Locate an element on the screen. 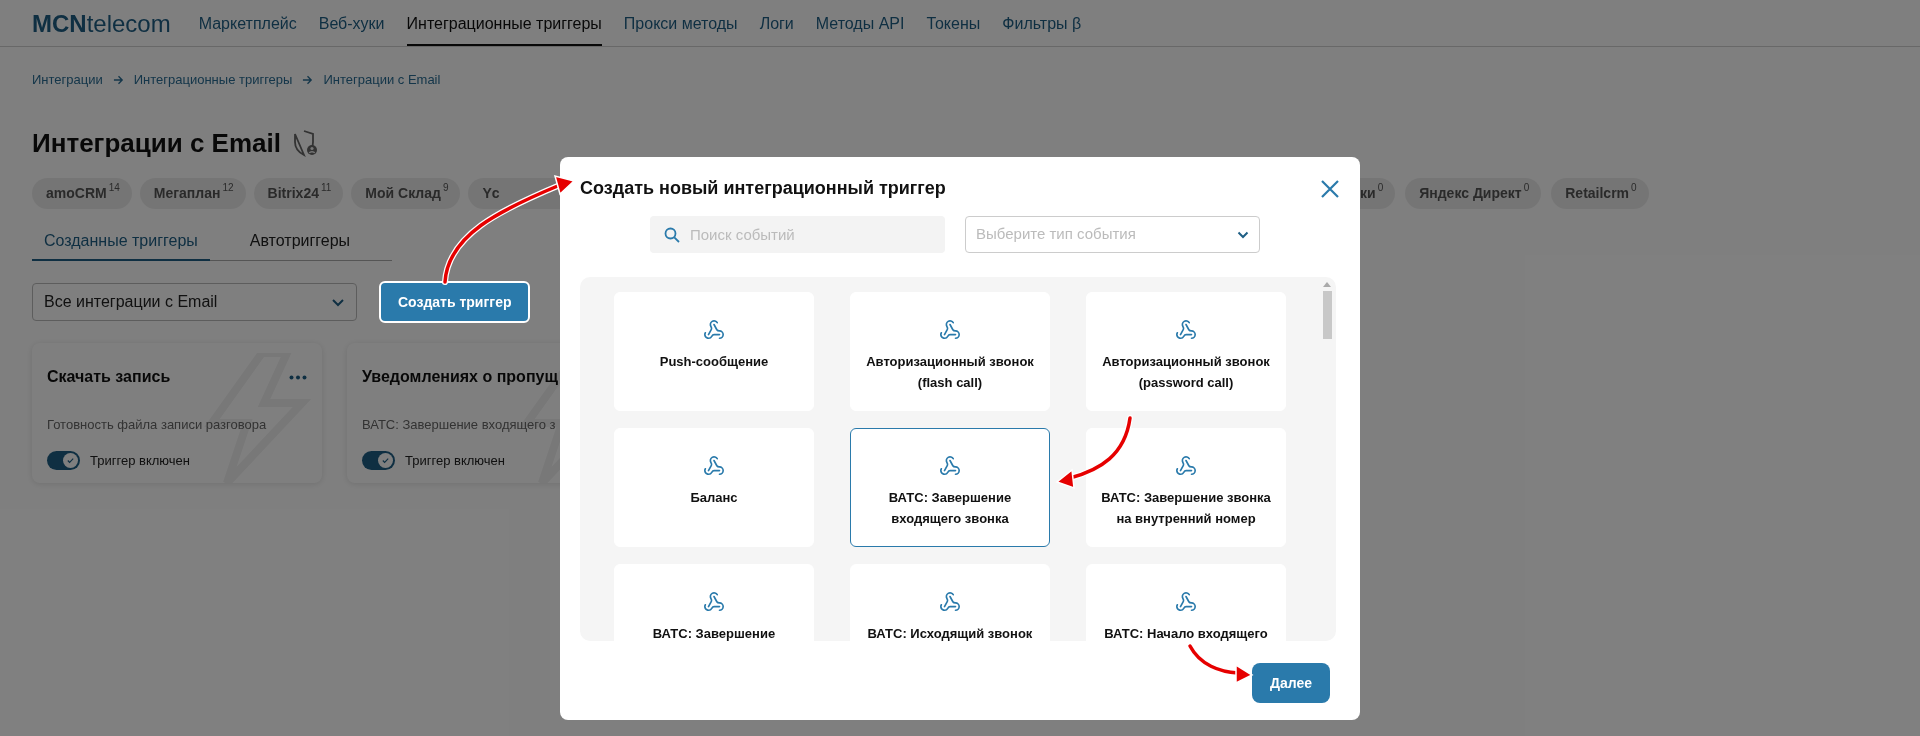  annotation-arrow is located at coordinates (1220, 664).